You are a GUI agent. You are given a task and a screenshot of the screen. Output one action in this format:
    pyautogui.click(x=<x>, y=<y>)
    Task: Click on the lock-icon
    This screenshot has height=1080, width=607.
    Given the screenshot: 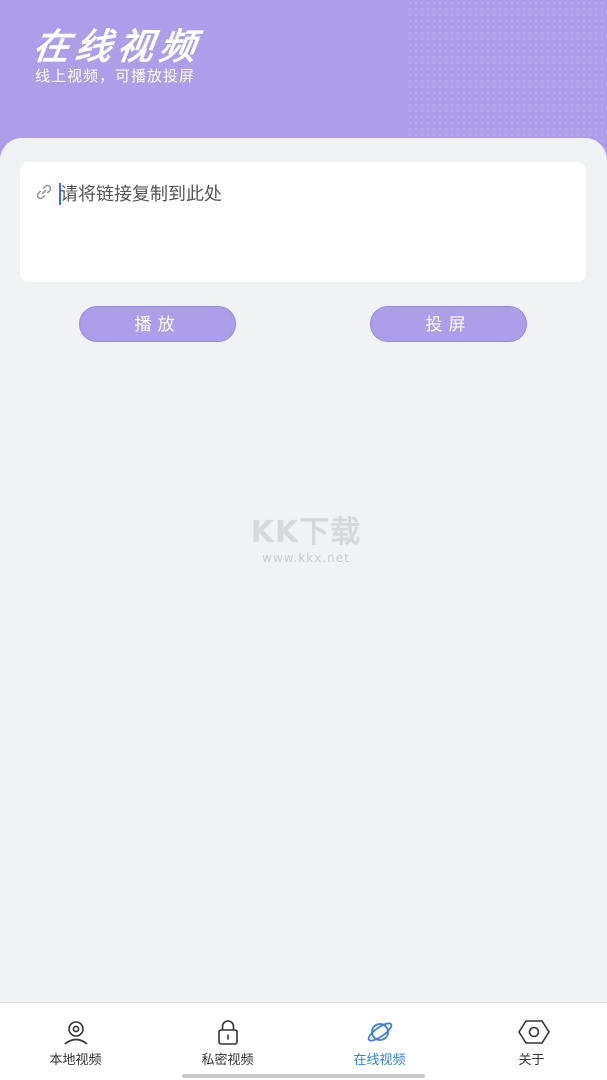 What is the action you would take?
    pyautogui.click(x=228, y=1032)
    